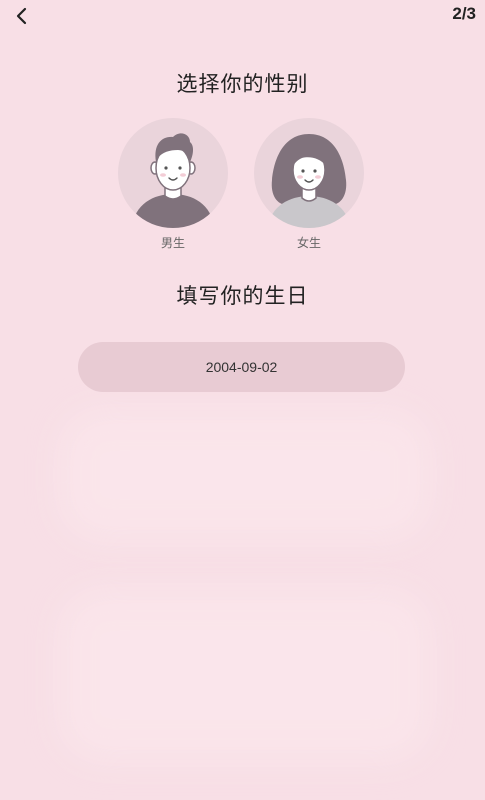  I want to click on female-avatar, so click(309, 173).